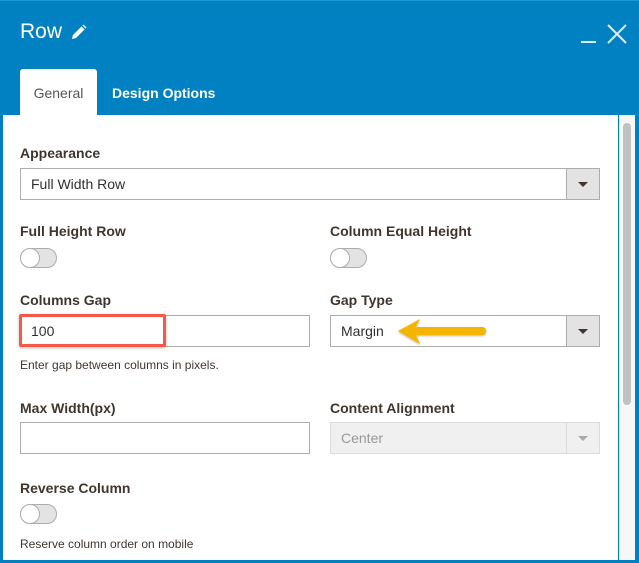  What do you see at coordinates (68, 408) in the screenshot?
I see `max-width-label: Max Width(px)` at bounding box center [68, 408].